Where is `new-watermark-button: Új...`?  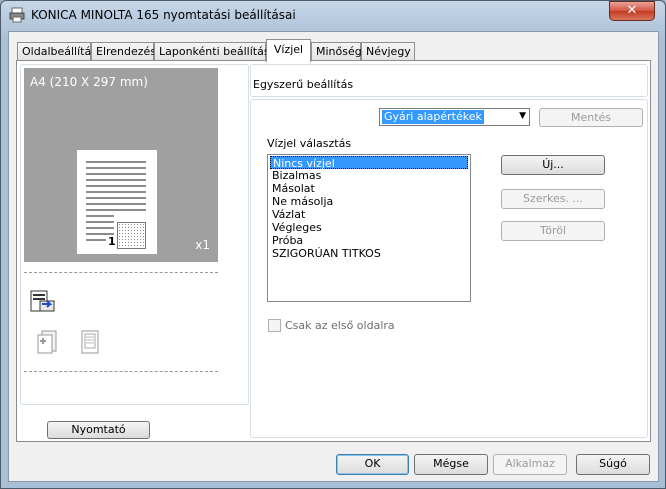 new-watermark-button: Új... is located at coordinates (553, 165).